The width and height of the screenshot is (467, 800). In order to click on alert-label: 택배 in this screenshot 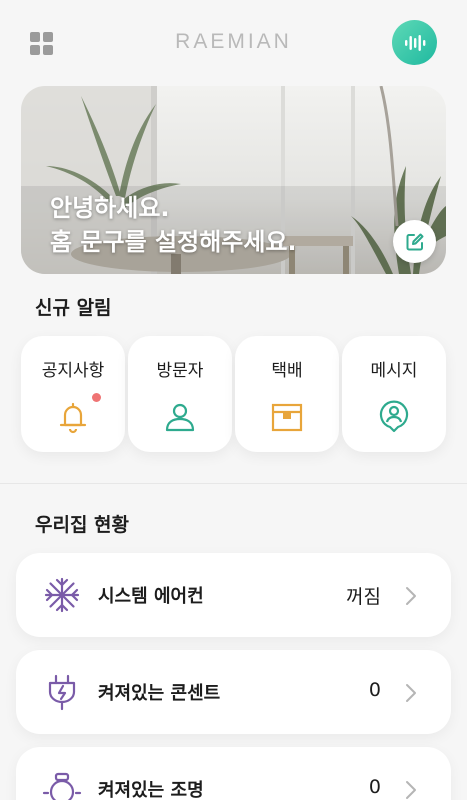, I will do `click(287, 371)`.